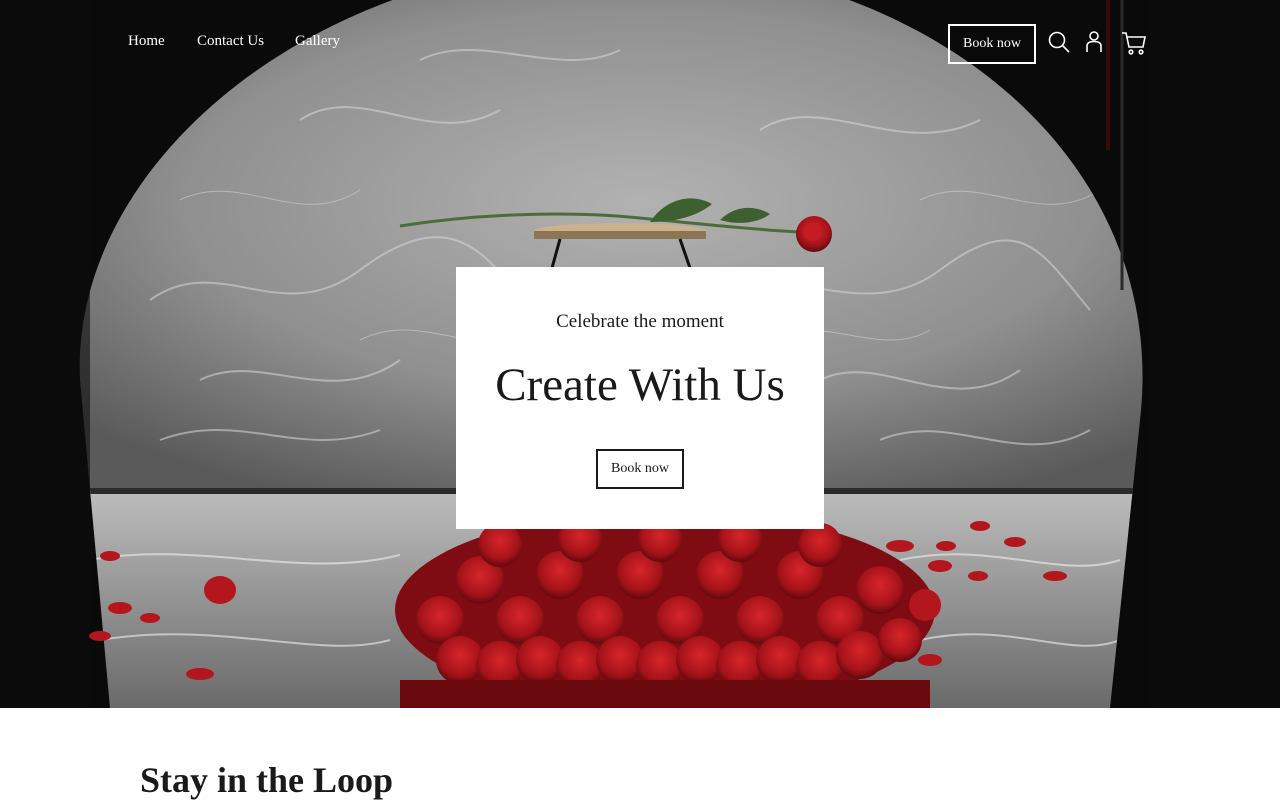 This screenshot has width=1280, height=800. Describe the element at coordinates (230, 41) in the screenshot. I see `nav-link-contact-us: Contact Us` at that location.